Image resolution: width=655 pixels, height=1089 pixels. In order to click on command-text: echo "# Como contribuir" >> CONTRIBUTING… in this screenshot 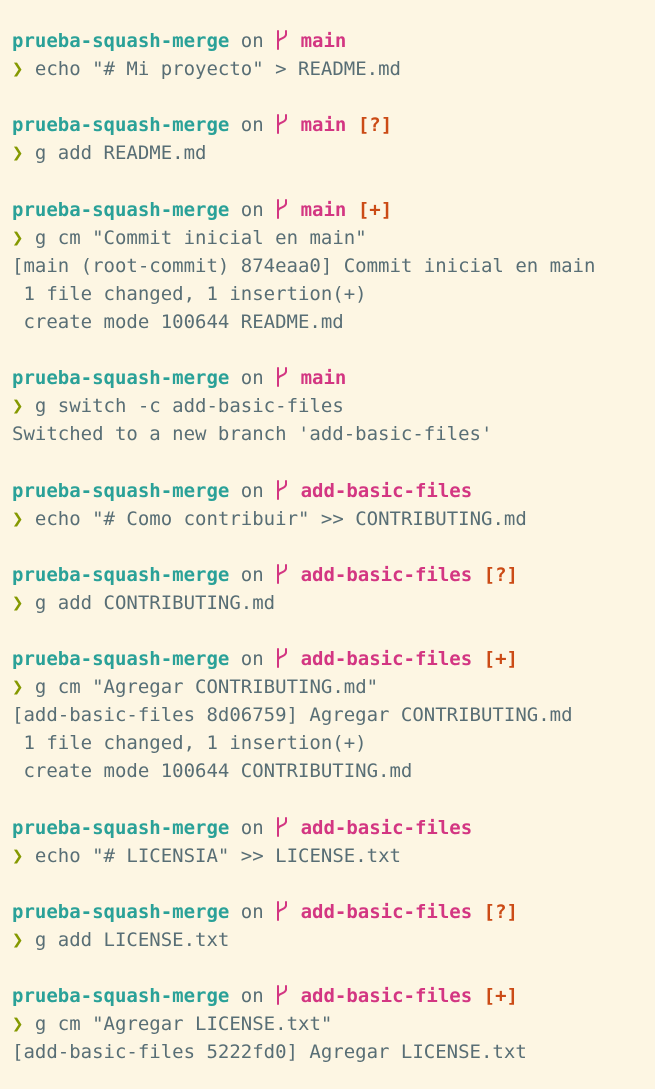, I will do `click(281, 519)`.